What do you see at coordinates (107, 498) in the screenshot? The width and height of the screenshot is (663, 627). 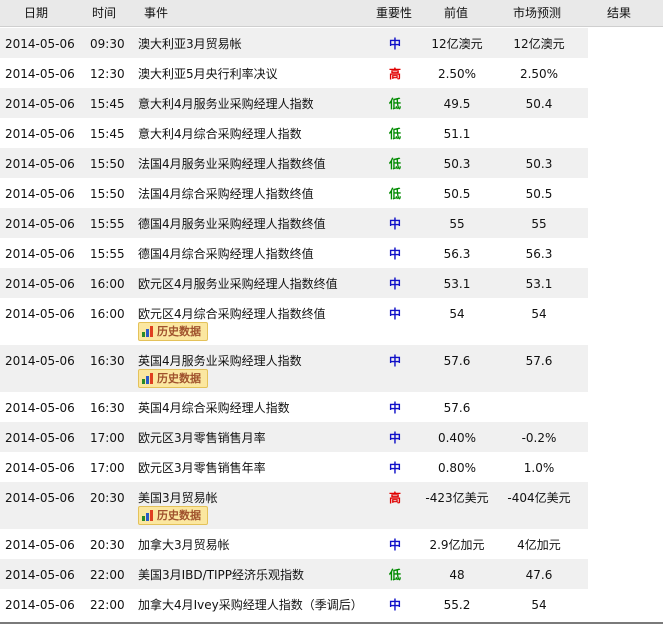 I see `row-time: 20:30` at bounding box center [107, 498].